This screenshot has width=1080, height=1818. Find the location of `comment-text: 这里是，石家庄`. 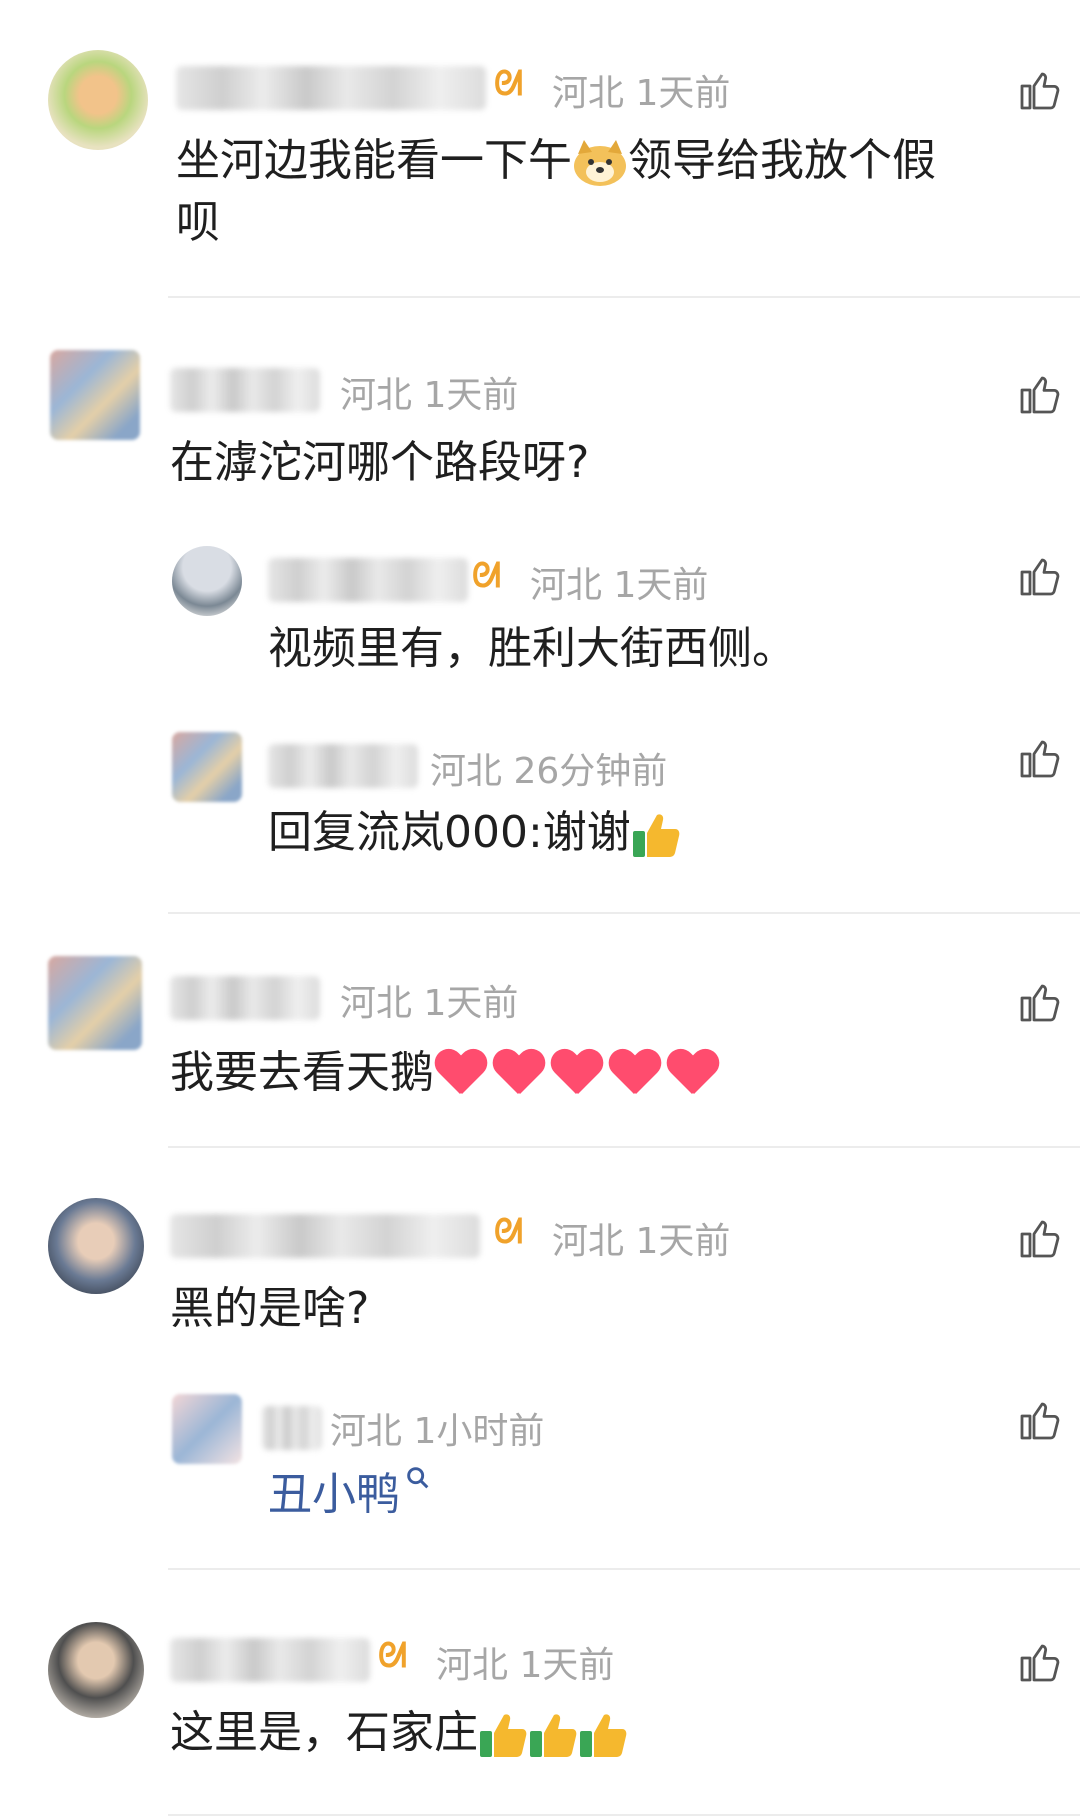

comment-text: 这里是，石家庄 is located at coordinates (399, 1733).